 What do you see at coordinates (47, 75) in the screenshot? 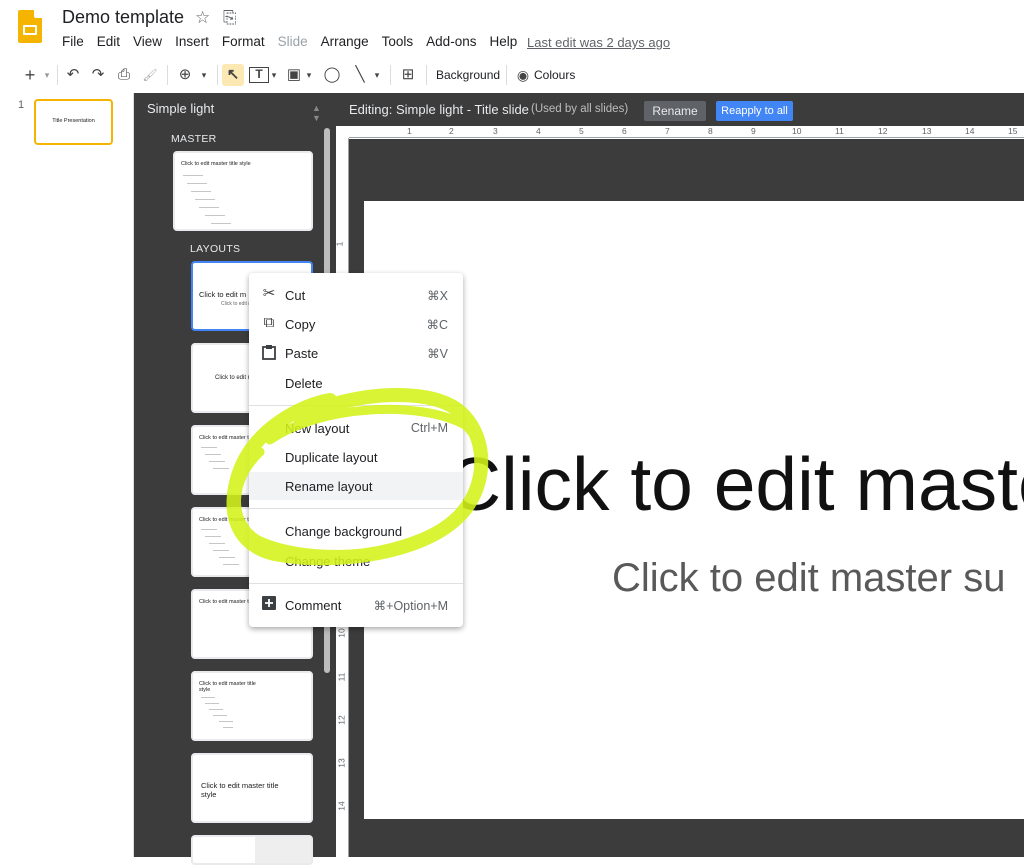
I see `new-slide-dropdown-icon: ▾` at bounding box center [47, 75].